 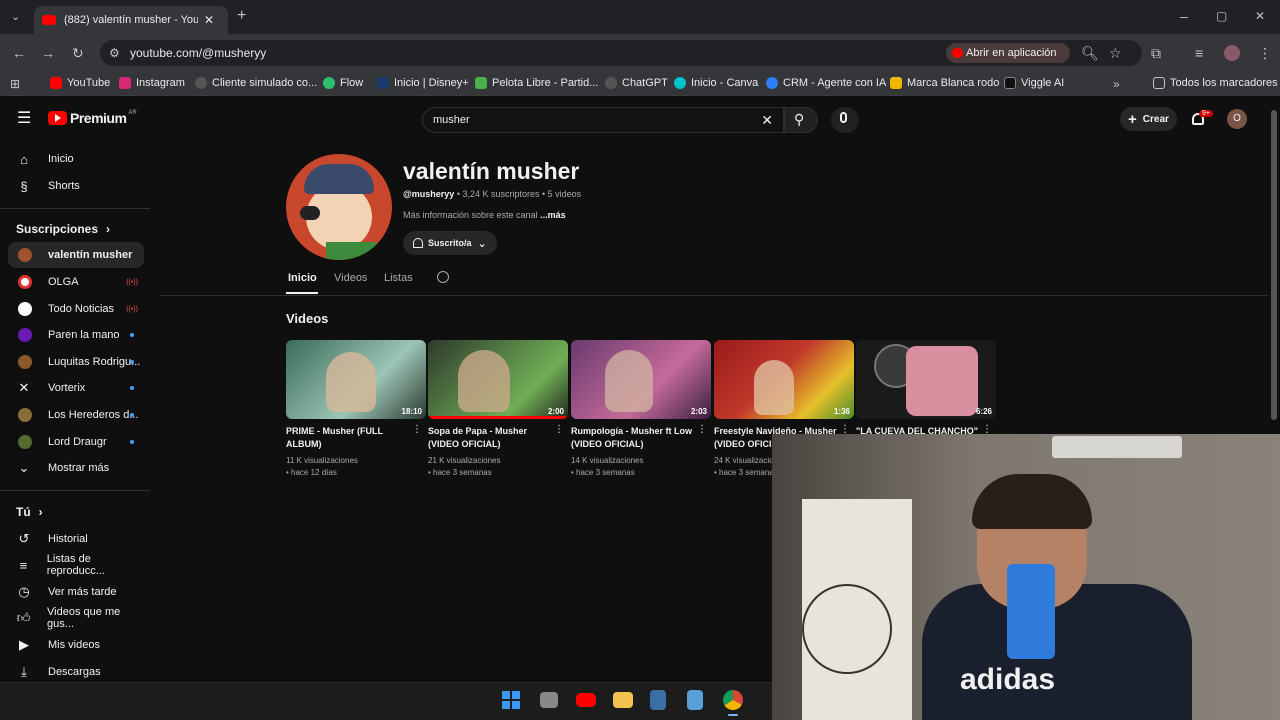 What do you see at coordinates (491, 438) in the screenshot?
I see `video-title: Sopa de Papa - Musher (VIDEO OFICIAL)` at bounding box center [491, 438].